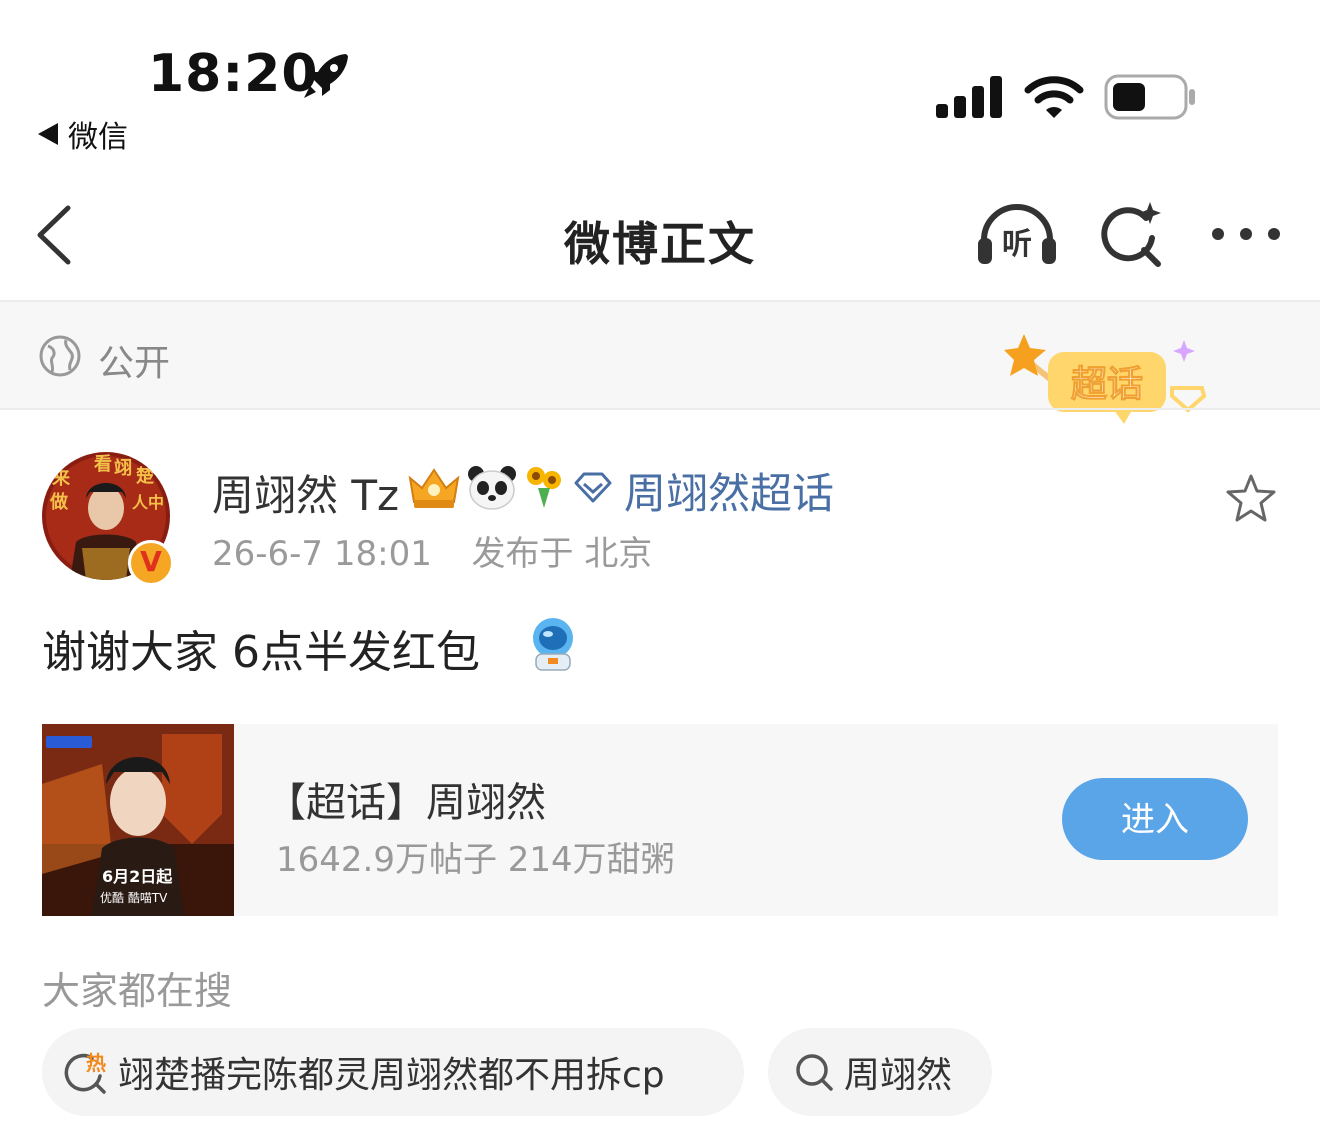  I want to click on avatar-char: 人, so click(140, 502).